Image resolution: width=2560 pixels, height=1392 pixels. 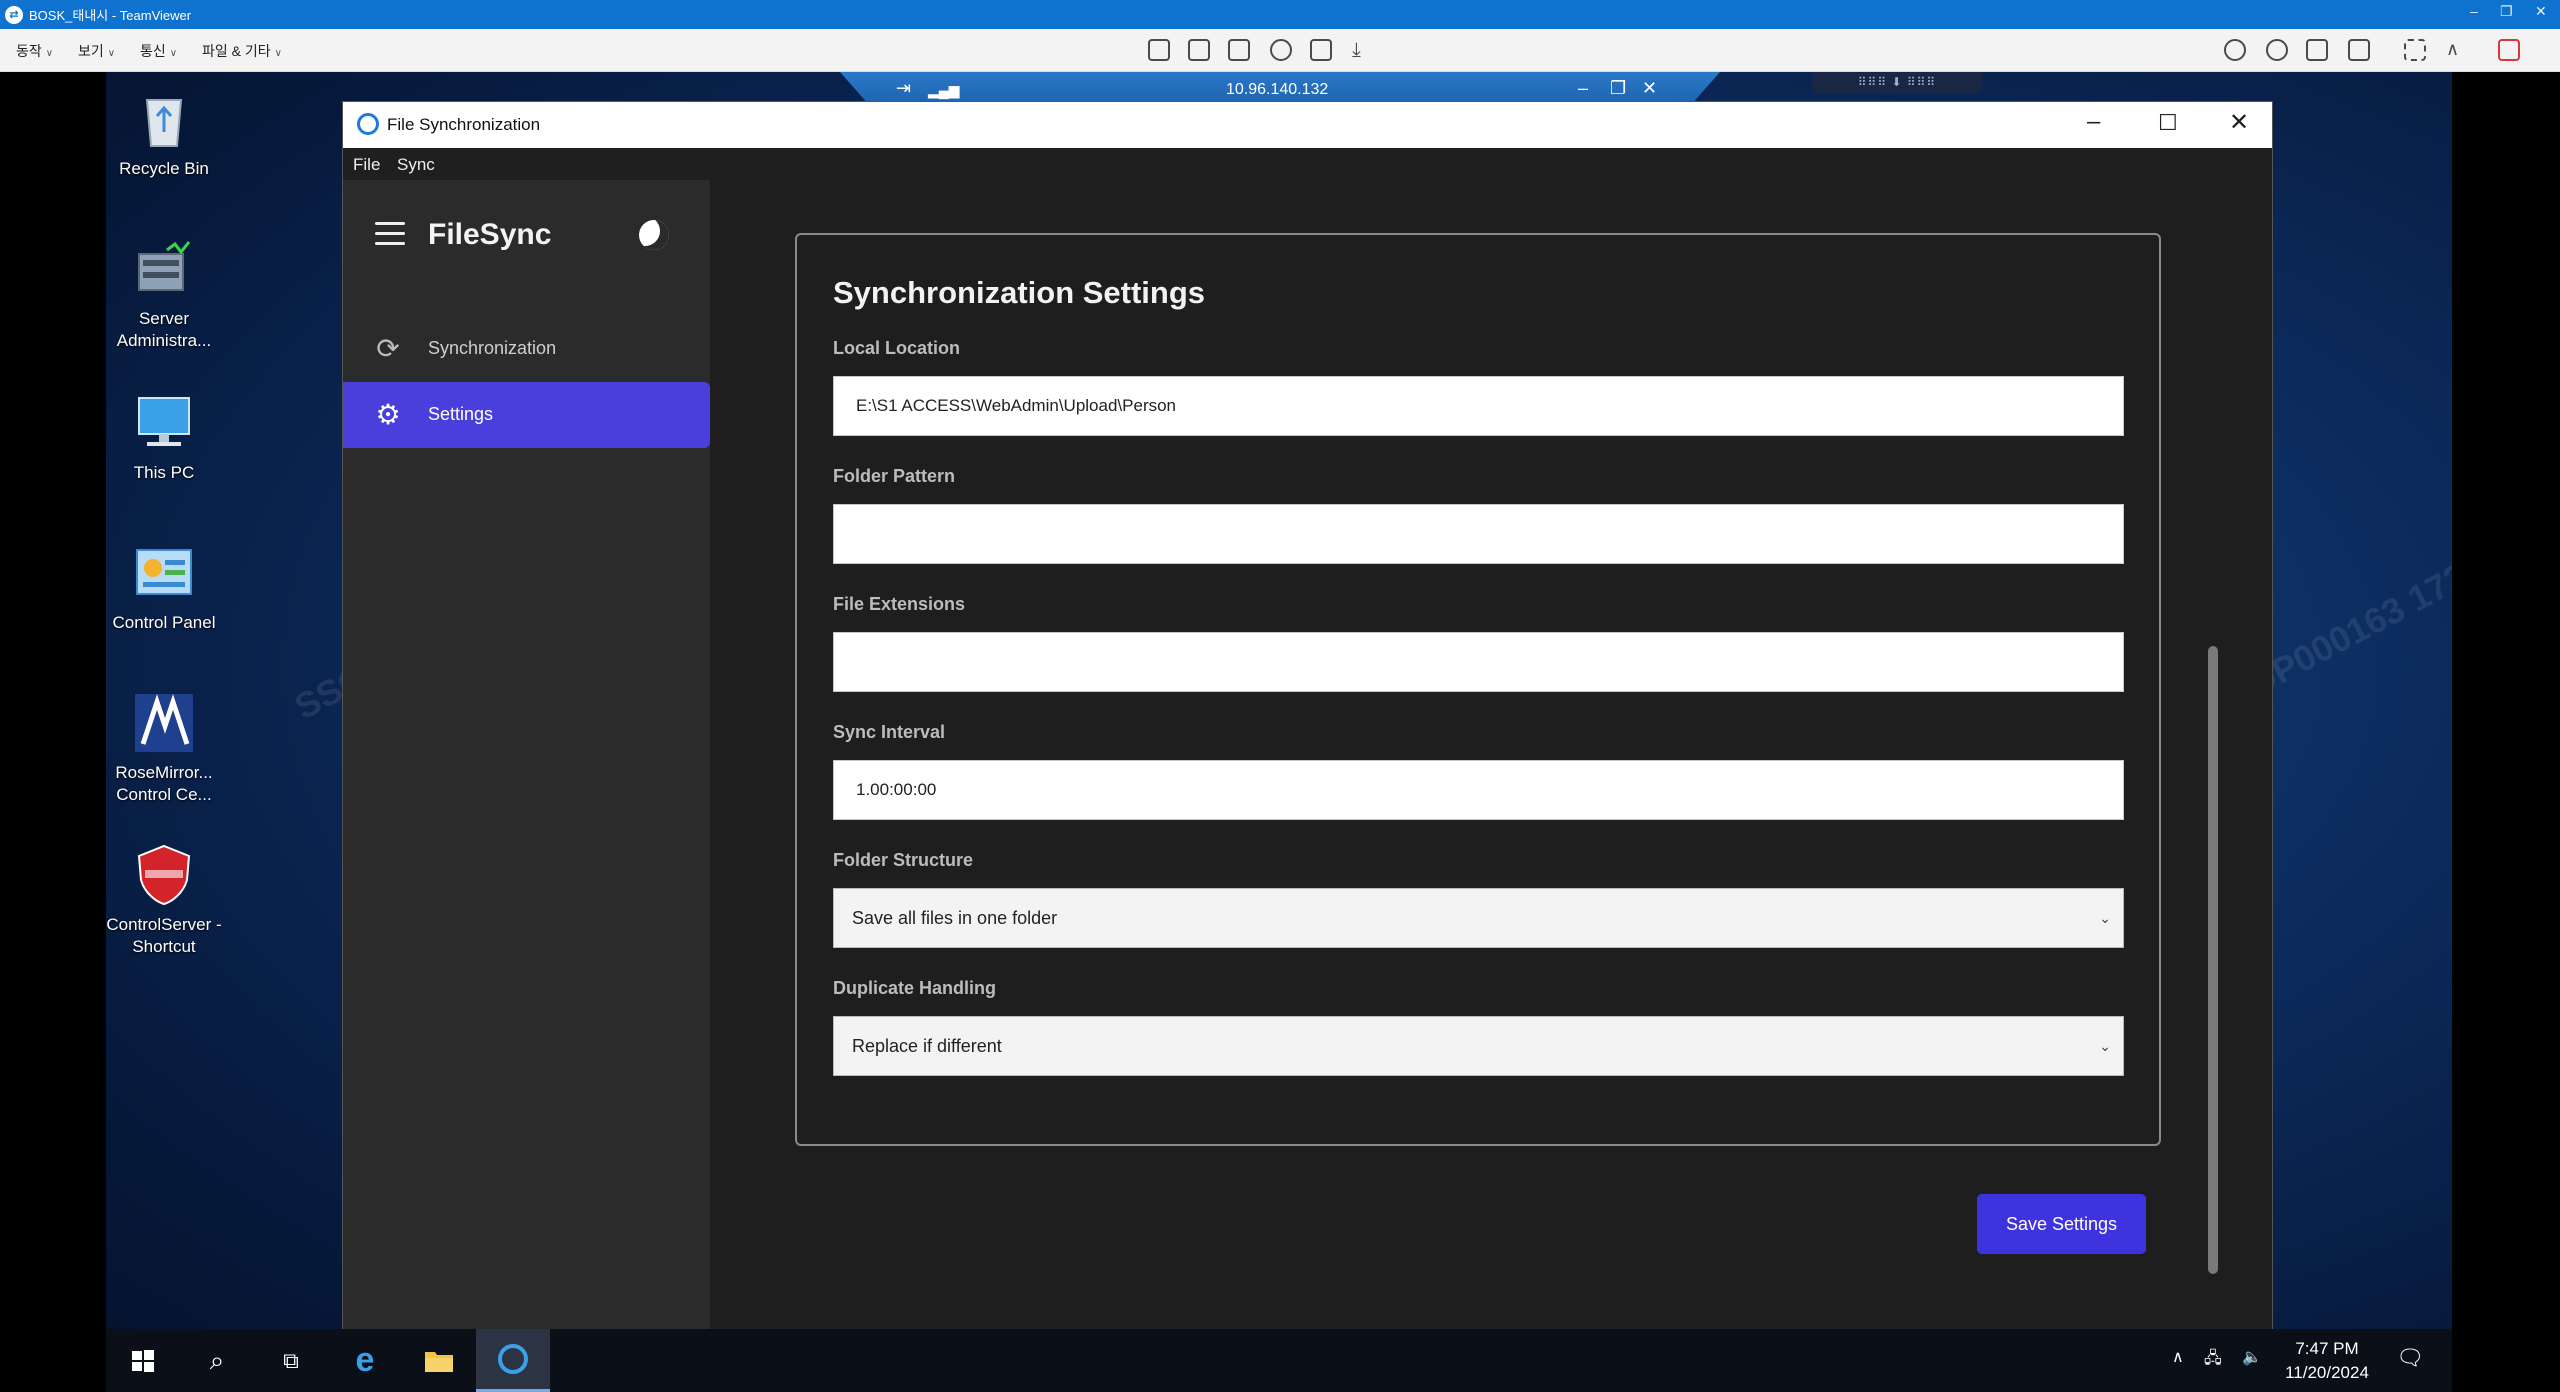 I want to click on phone-icon, so click(x=2277, y=50).